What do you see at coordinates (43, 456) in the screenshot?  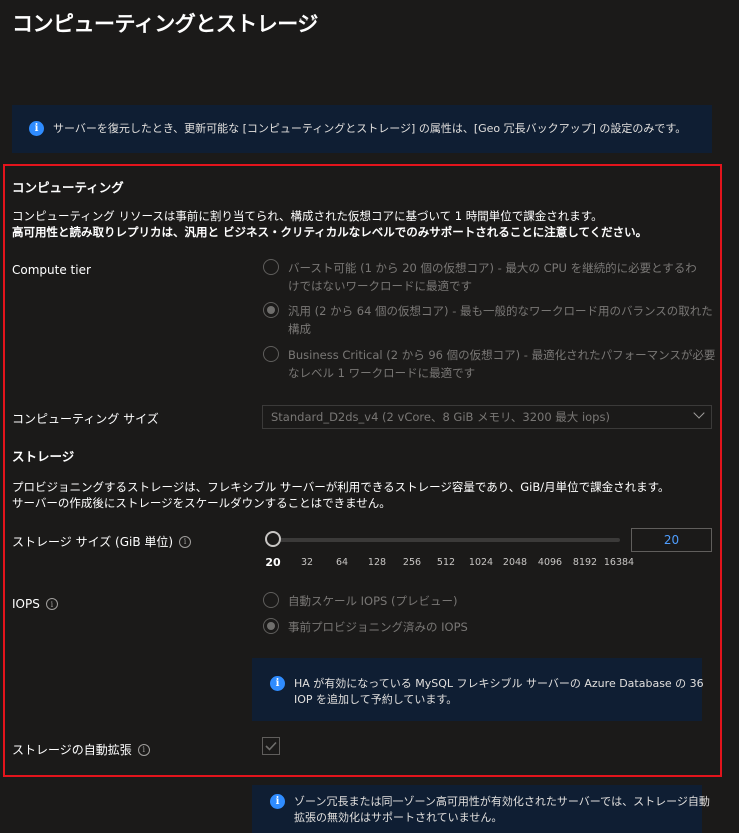 I see `storage-heading: ストレージ` at bounding box center [43, 456].